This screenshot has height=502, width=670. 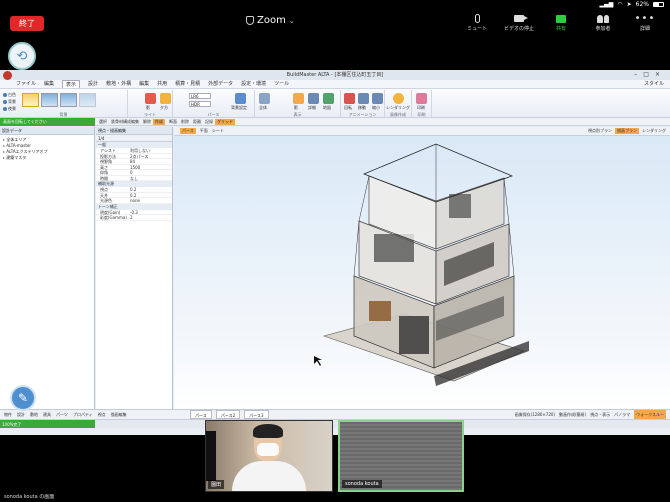 I want to click on zoom-out-icon, so click(x=377, y=98).